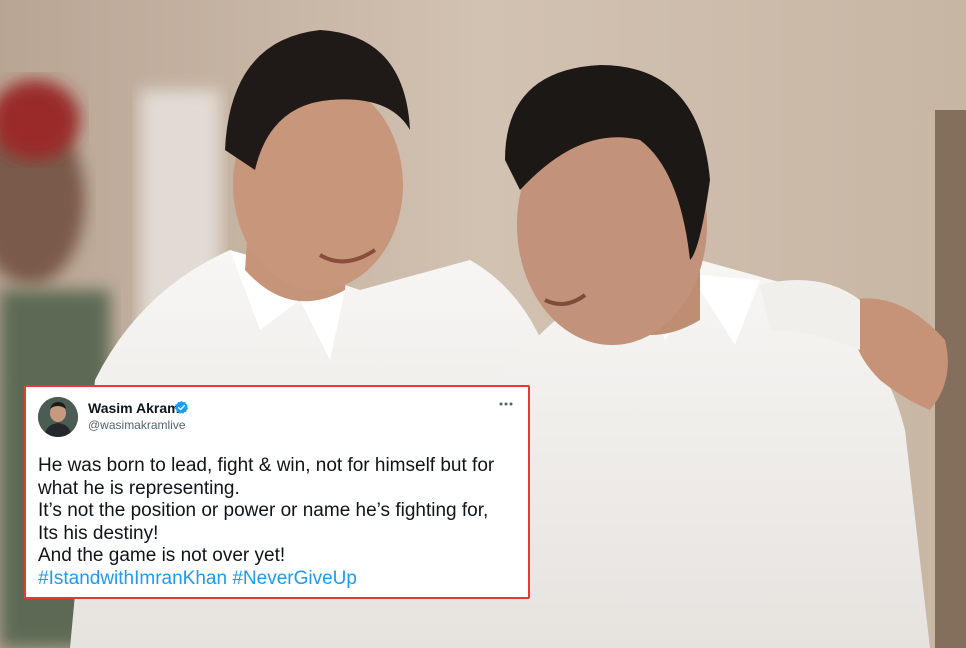 This screenshot has height=648, width=966. What do you see at coordinates (137, 425) in the screenshot?
I see `author-handle: @wasimakramlive` at bounding box center [137, 425].